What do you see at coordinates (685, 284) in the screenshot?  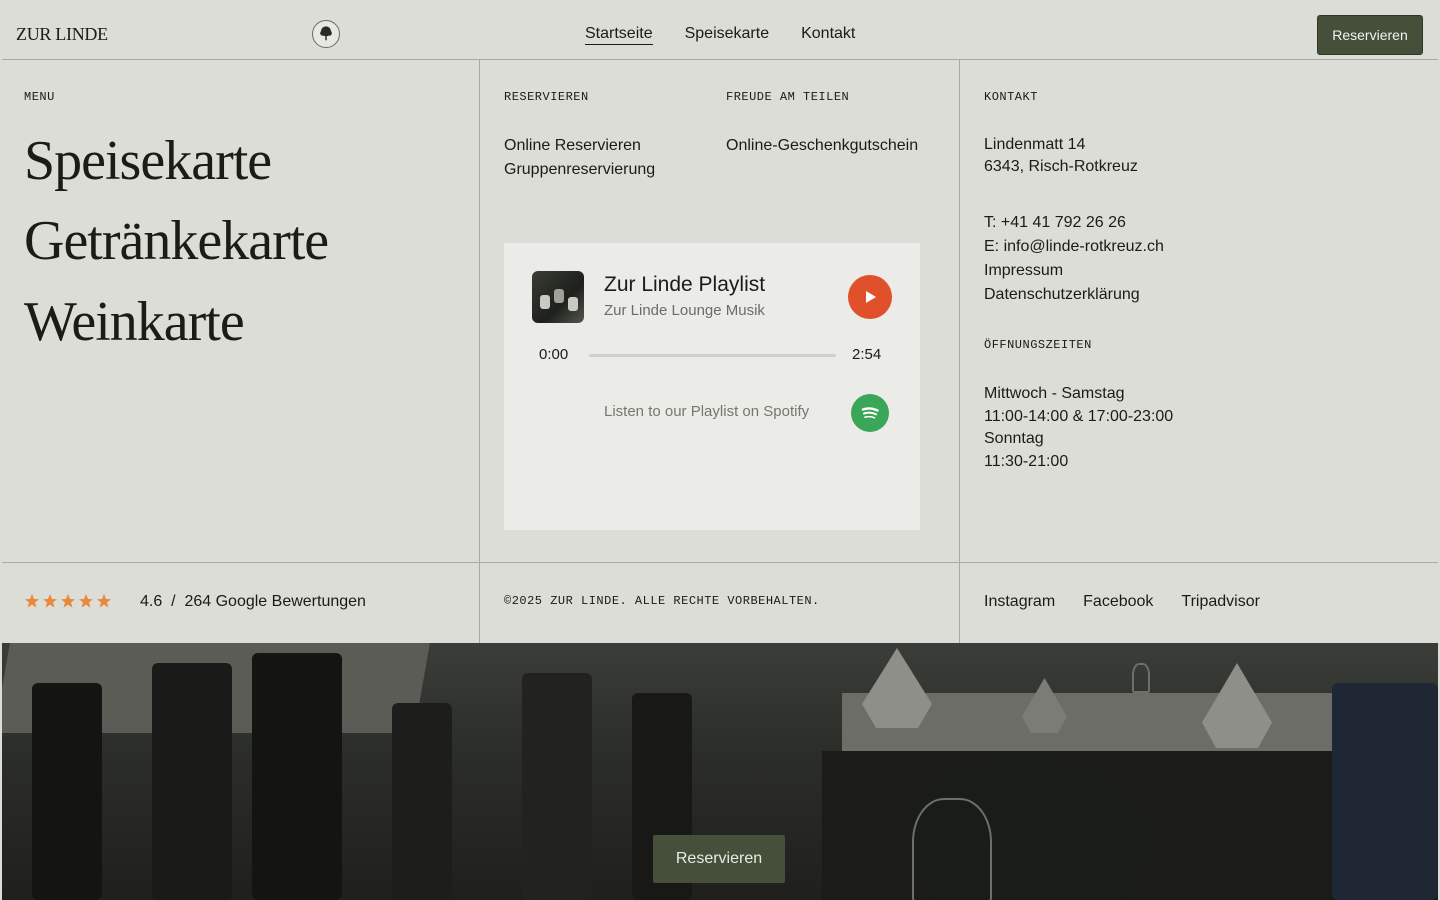 I see `playlist-title: Zur Linde Playlist` at bounding box center [685, 284].